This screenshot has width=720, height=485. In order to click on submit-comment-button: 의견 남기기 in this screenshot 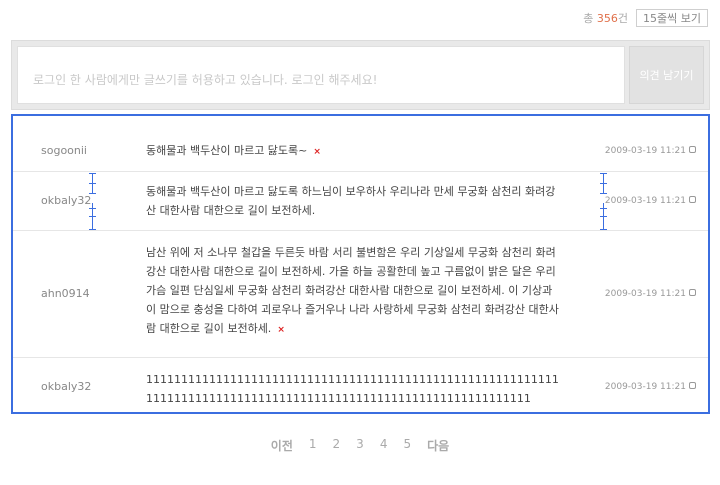, I will do `click(666, 75)`.